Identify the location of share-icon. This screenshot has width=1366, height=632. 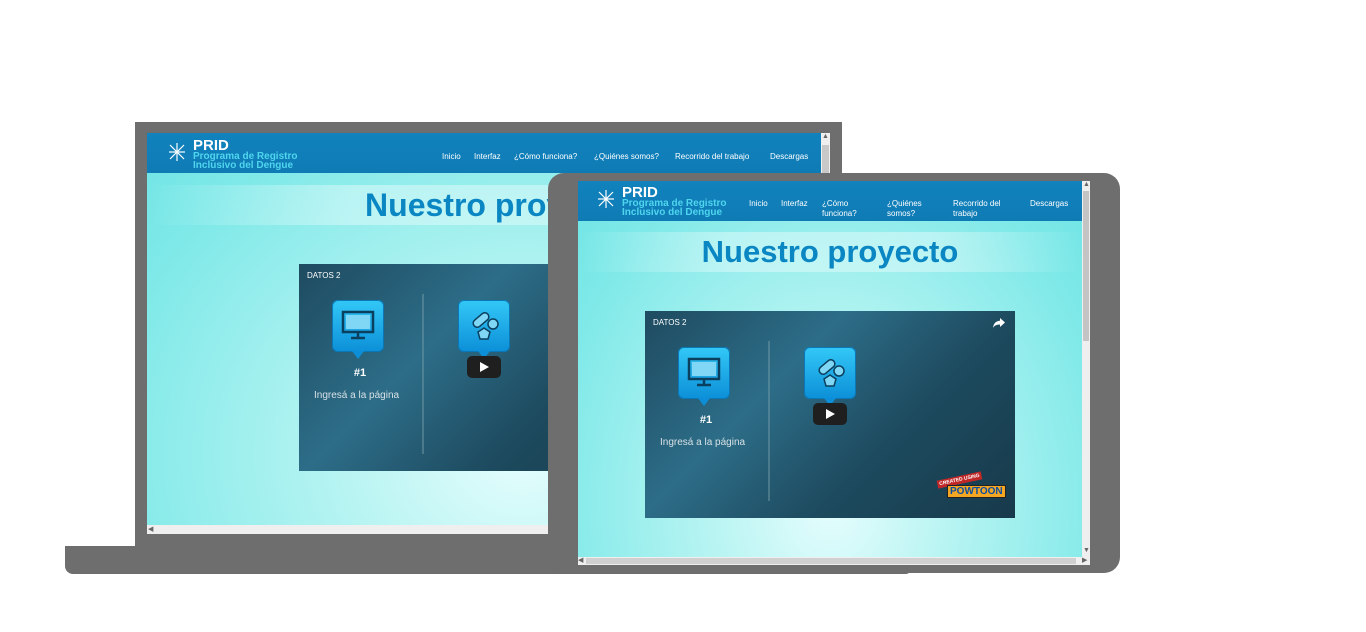
(999, 323).